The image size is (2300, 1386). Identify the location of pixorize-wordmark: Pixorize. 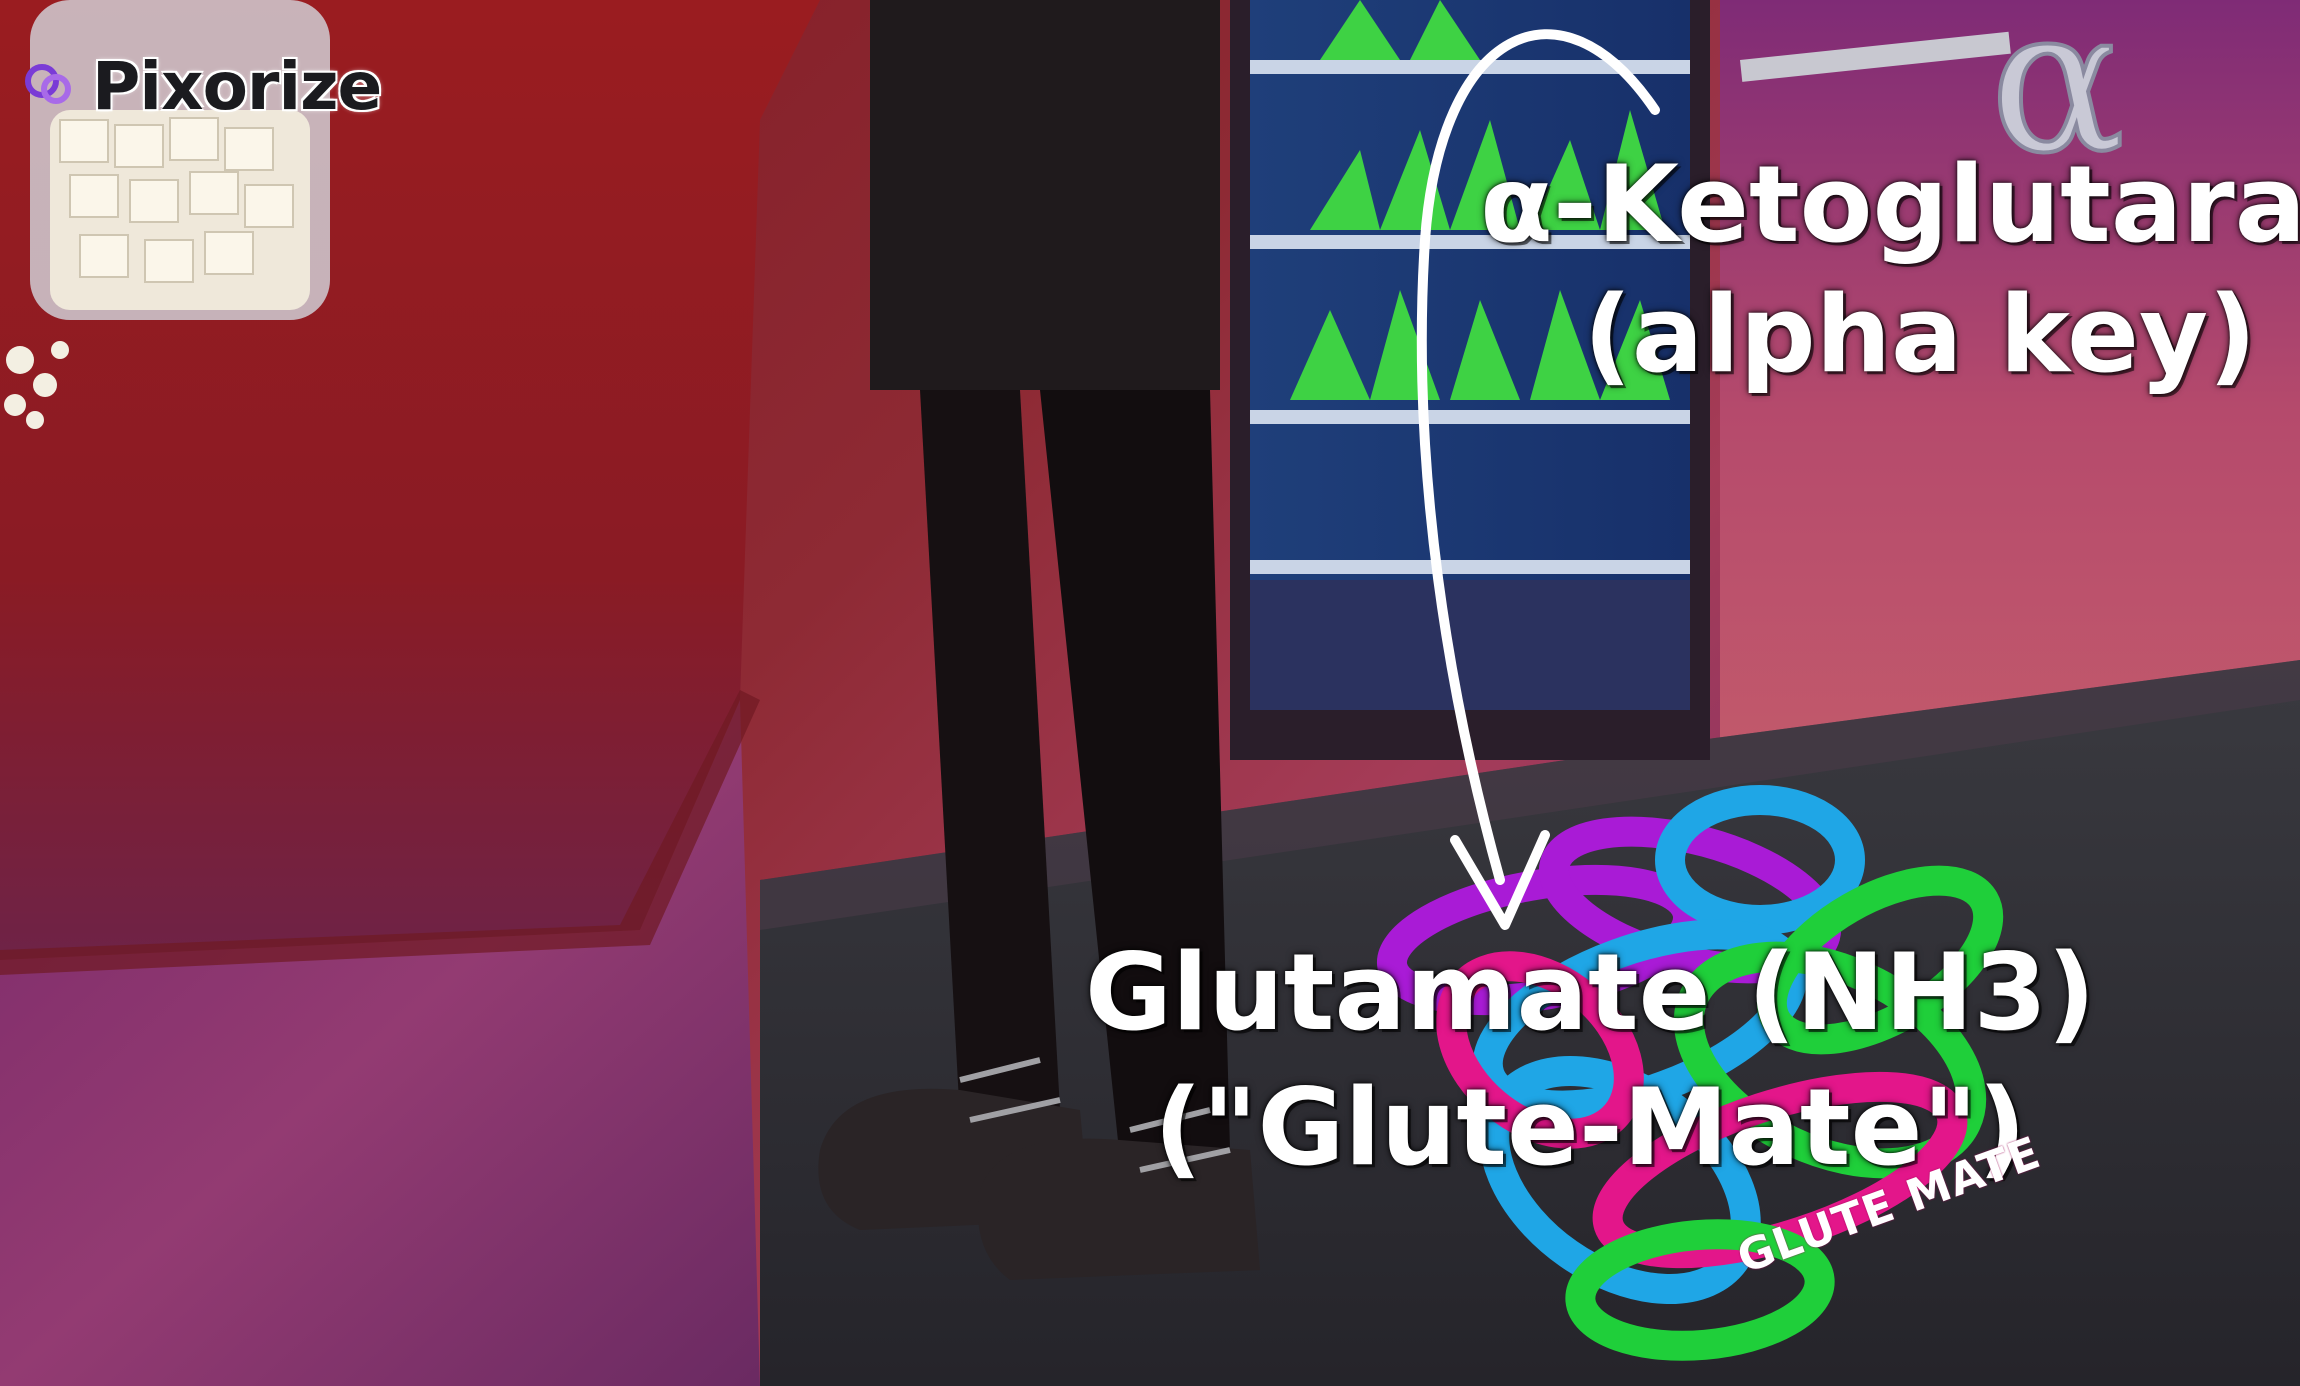
(237, 86).